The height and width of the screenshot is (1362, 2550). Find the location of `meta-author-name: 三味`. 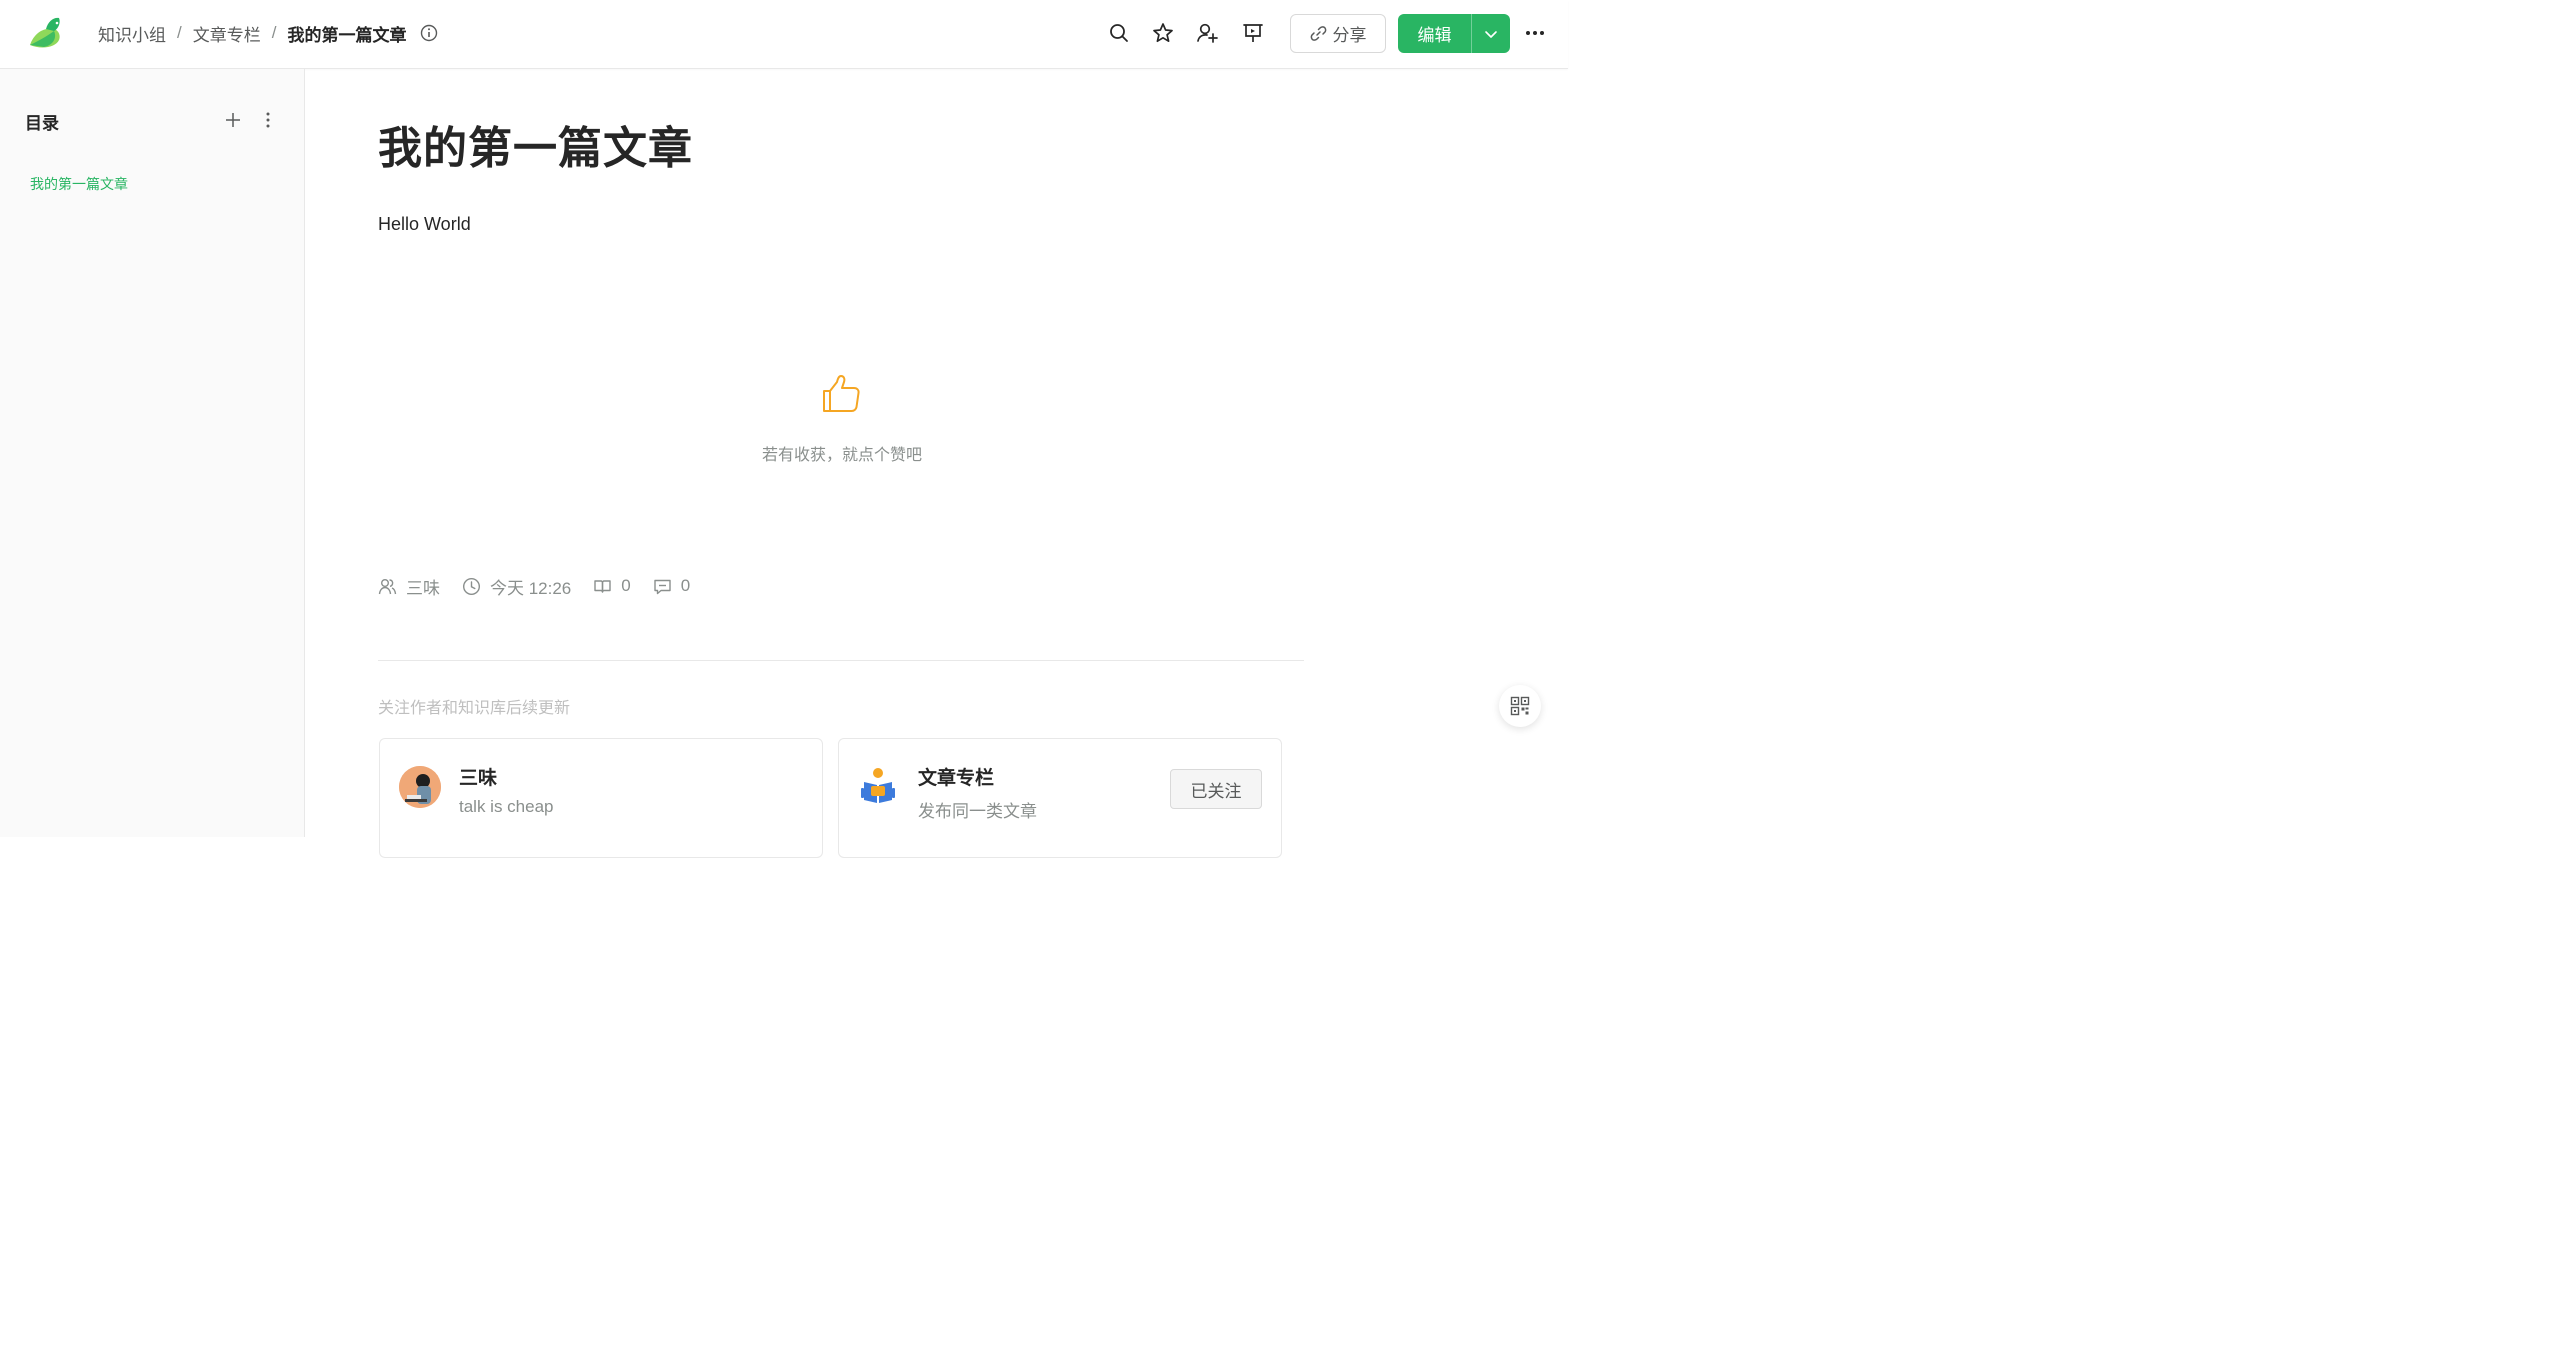

meta-author-name: 三味 is located at coordinates (423, 588).